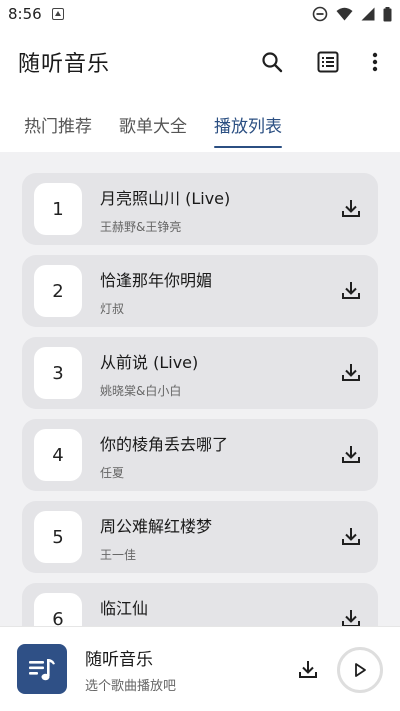 This screenshot has width=400, height=711. Describe the element at coordinates (57, 14) in the screenshot. I see `notification-icon` at that location.